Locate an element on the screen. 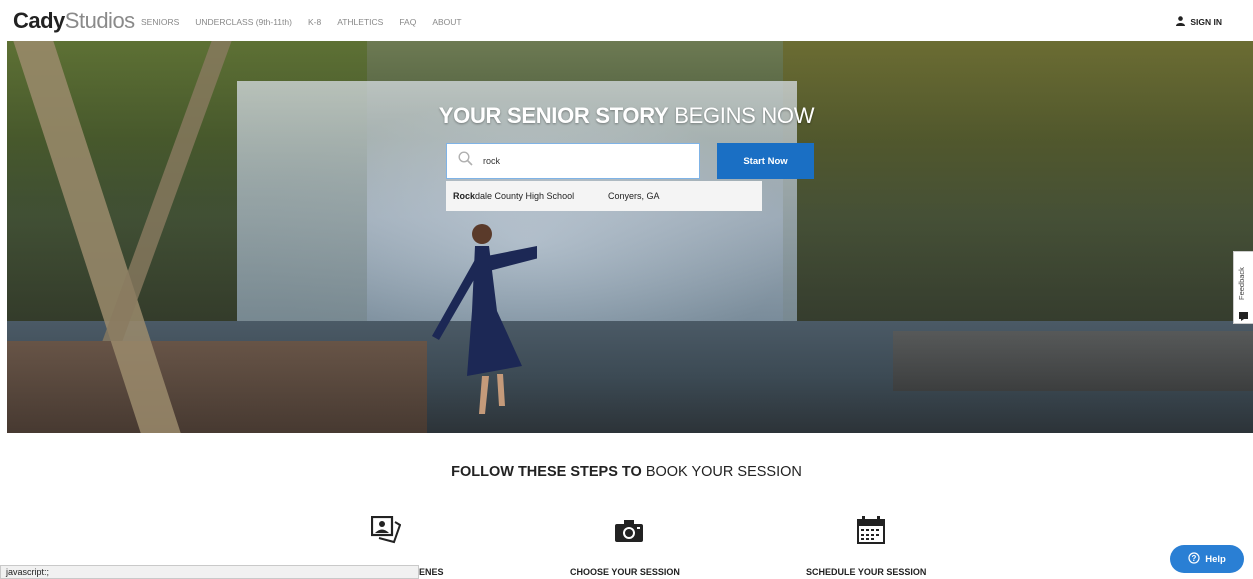 Image resolution: width=1253 pixels, height=579 pixels. feedback-tab: Feedback is located at coordinates (1243, 287).